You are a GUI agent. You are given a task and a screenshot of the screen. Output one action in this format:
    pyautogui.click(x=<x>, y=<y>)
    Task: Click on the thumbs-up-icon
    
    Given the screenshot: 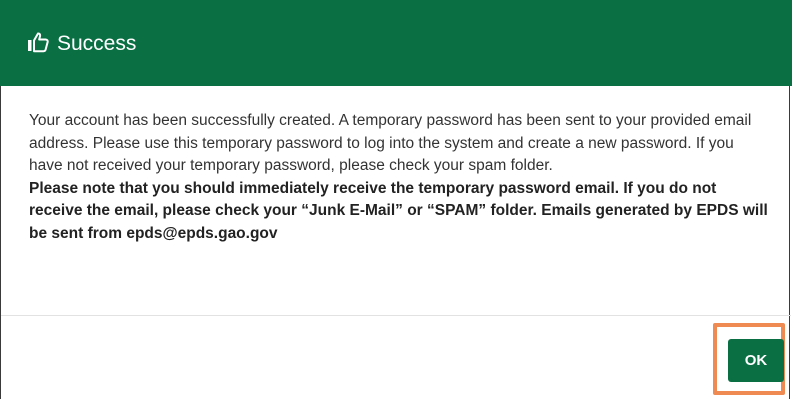 What is the action you would take?
    pyautogui.click(x=38, y=42)
    